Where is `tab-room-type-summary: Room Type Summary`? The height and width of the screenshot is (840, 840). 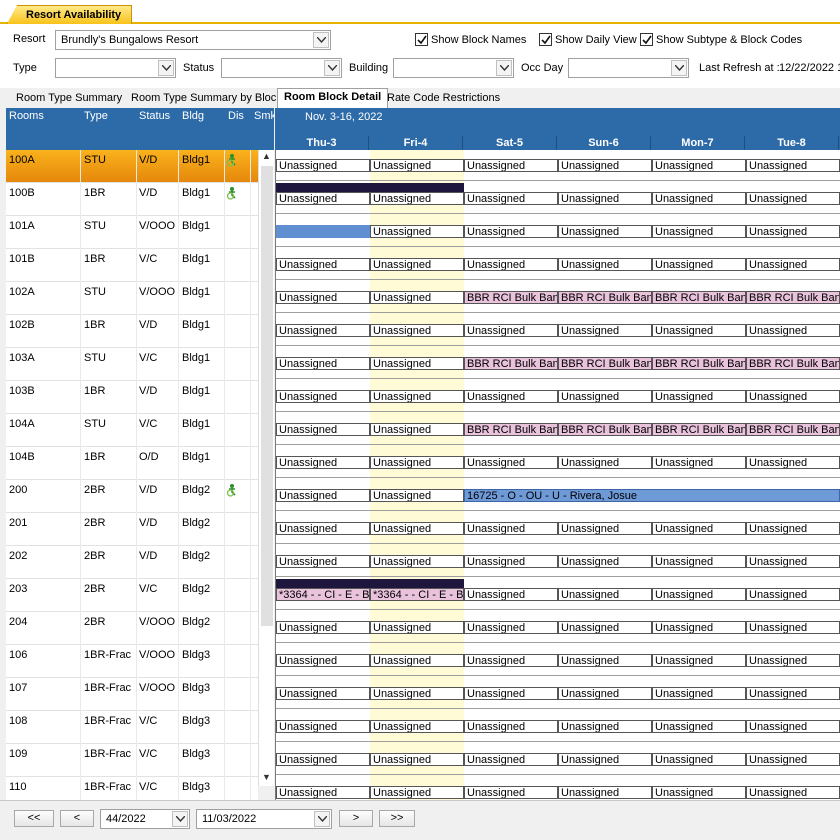 tab-room-type-summary: Room Type Summary is located at coordinates (69, 99).